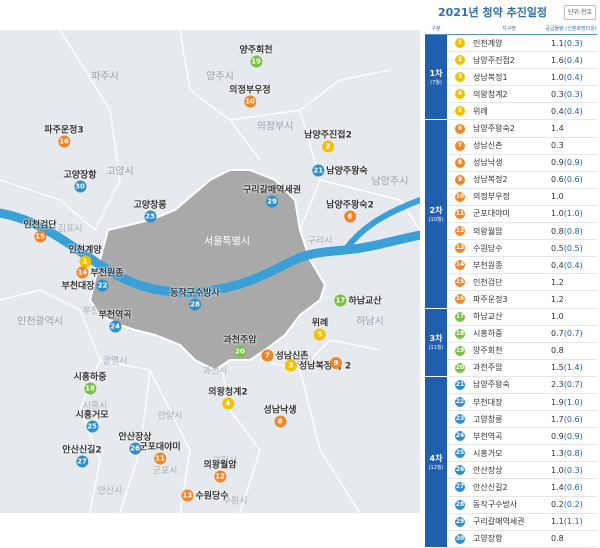 This screenshot has height=548, width=600. I want to click on map-site-marker: 양주회천 19, so click(256, 55).